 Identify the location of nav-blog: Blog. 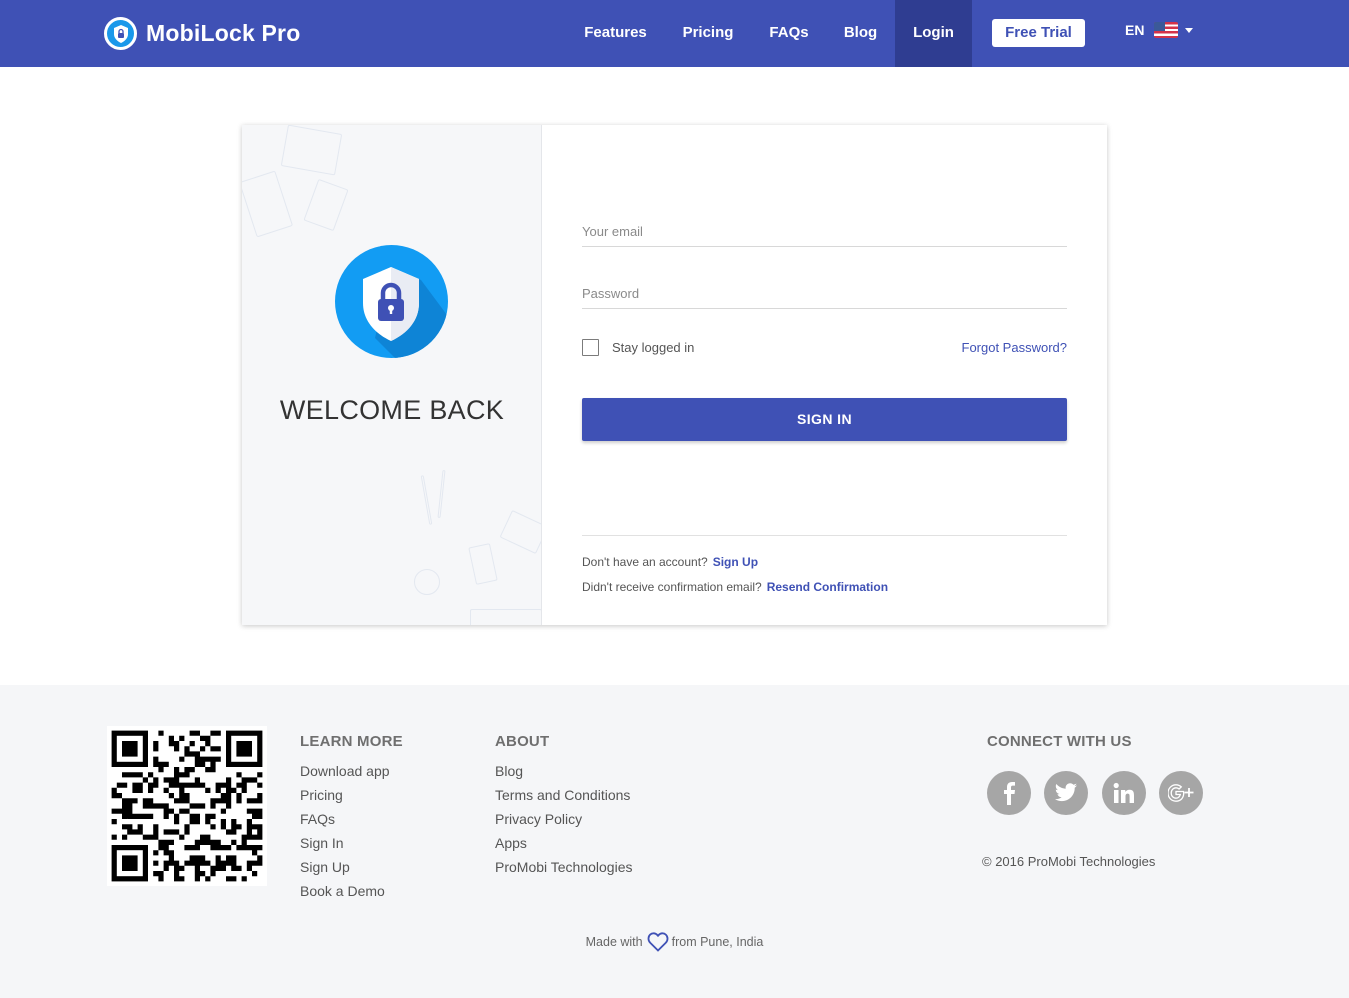
(860, 33).